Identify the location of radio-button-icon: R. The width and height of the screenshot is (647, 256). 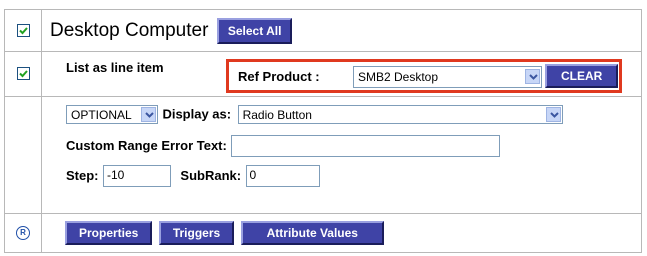
(23, 232).